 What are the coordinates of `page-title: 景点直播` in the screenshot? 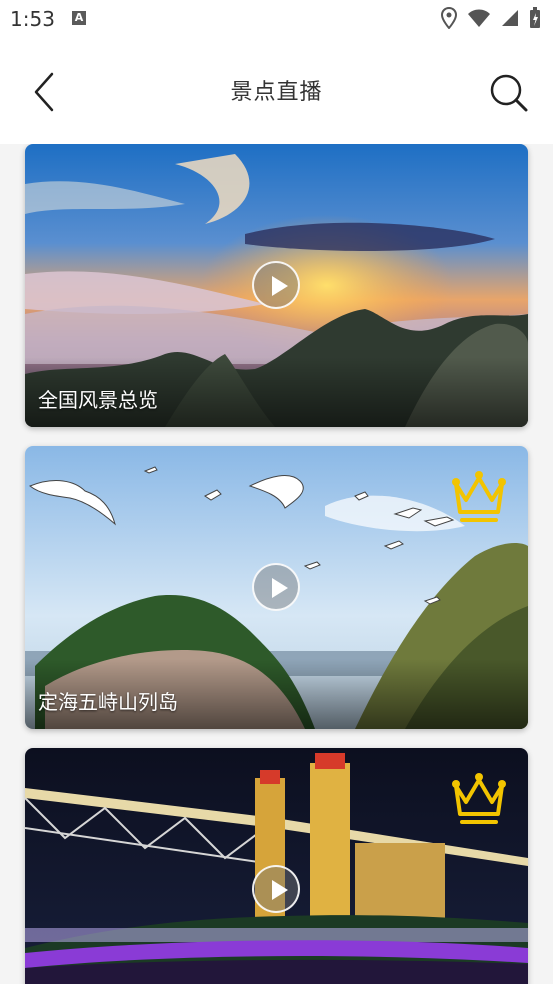 It's located at (276, 92).